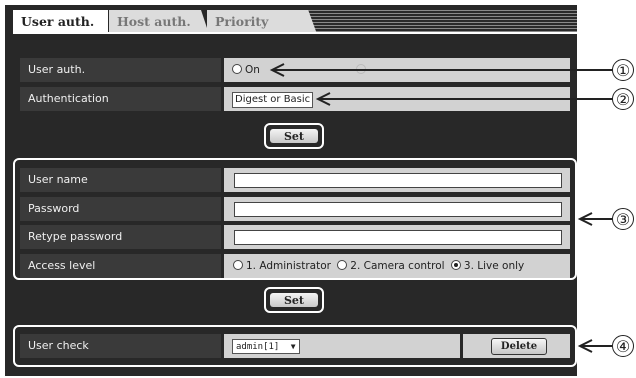  I want to click on callout-2: ②, so click(623, 99).